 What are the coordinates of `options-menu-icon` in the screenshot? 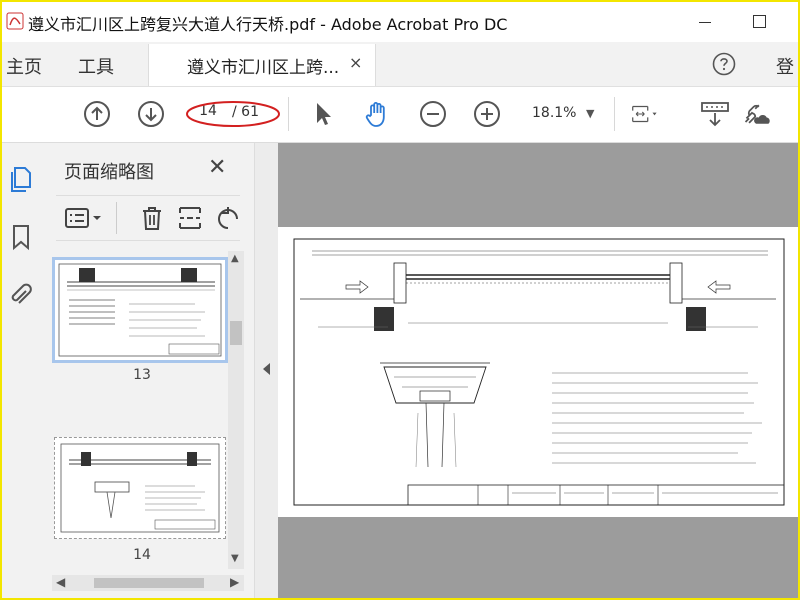 It's located at (84, 218).